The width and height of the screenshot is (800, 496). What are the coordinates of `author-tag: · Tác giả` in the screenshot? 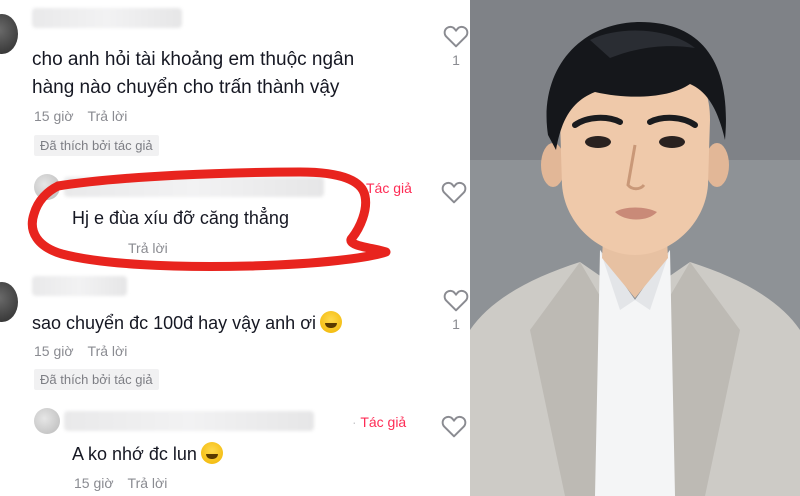 It's located at (379, 422).